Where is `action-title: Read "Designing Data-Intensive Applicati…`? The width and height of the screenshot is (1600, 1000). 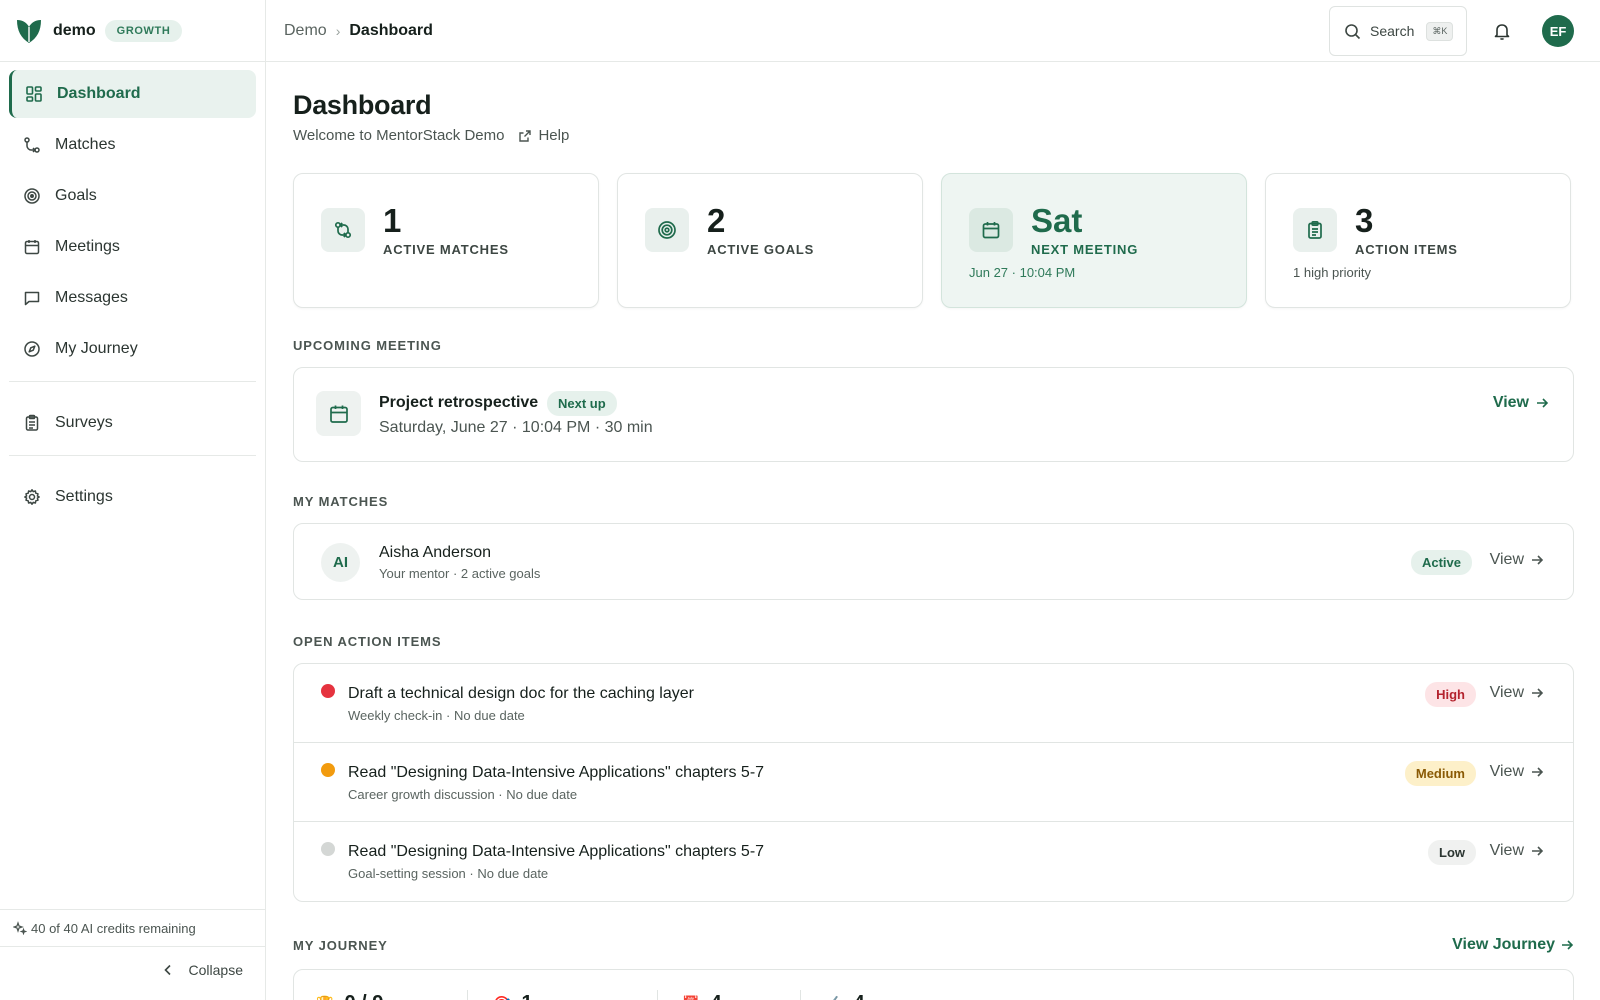 action-title: Read "Designing Data-Intensive Applicati… is located at coordinates (556, 772).